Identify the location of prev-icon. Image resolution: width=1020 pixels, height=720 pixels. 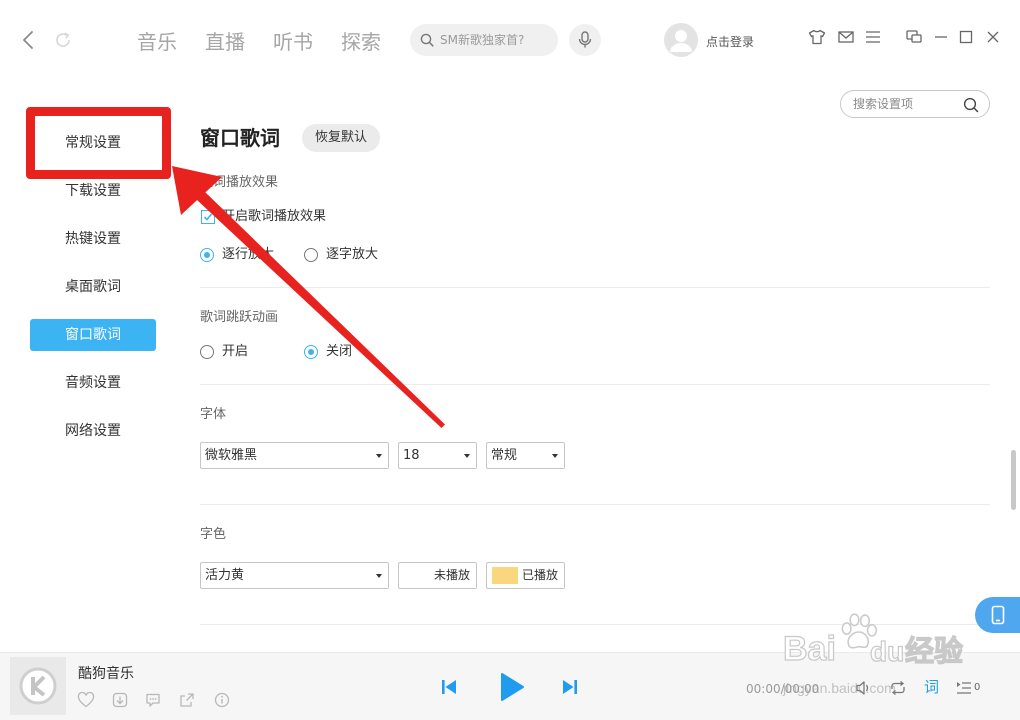
(449, 687).